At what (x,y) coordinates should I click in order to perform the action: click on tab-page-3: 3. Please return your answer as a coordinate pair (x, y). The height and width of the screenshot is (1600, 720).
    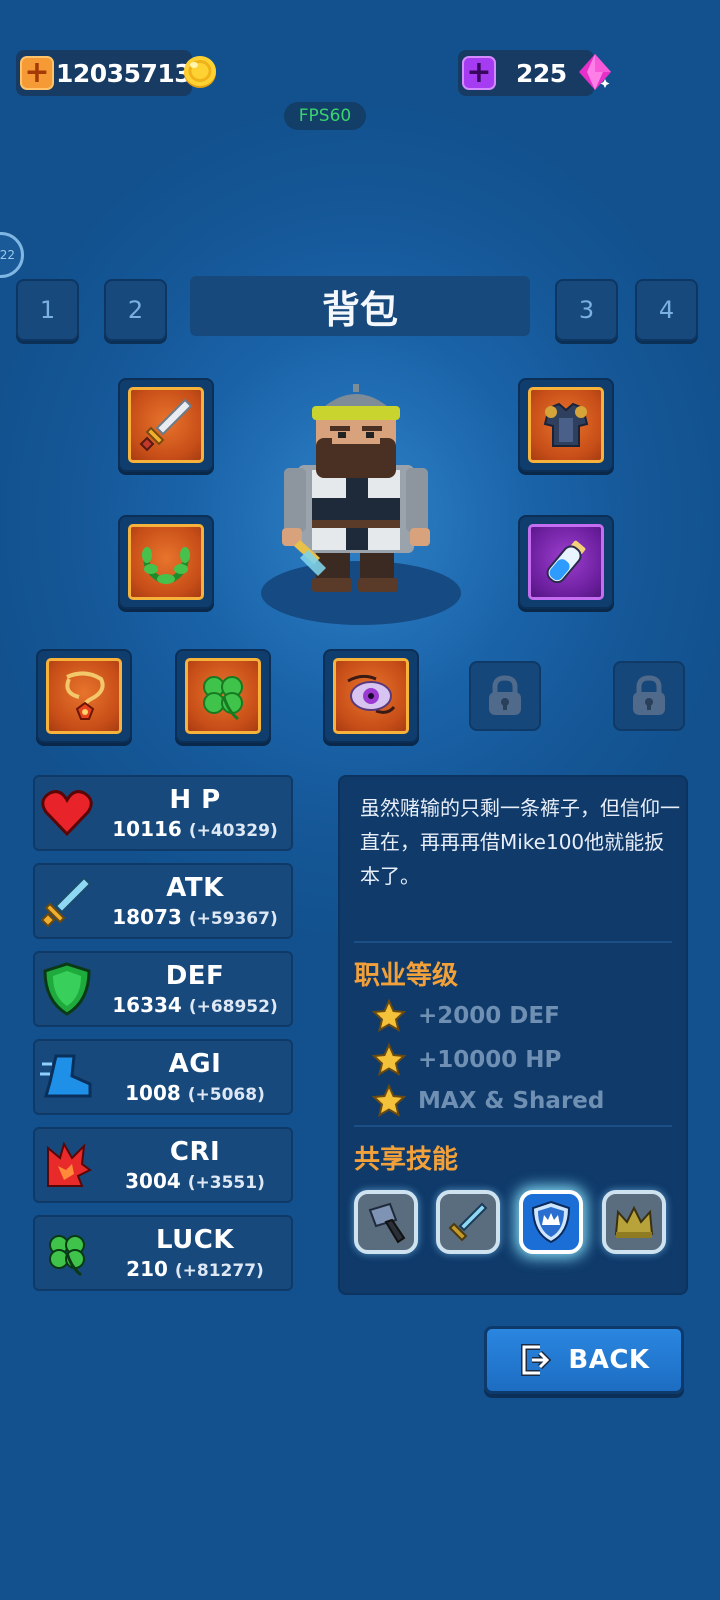
    Looking at the image, I should click on (586, 310).